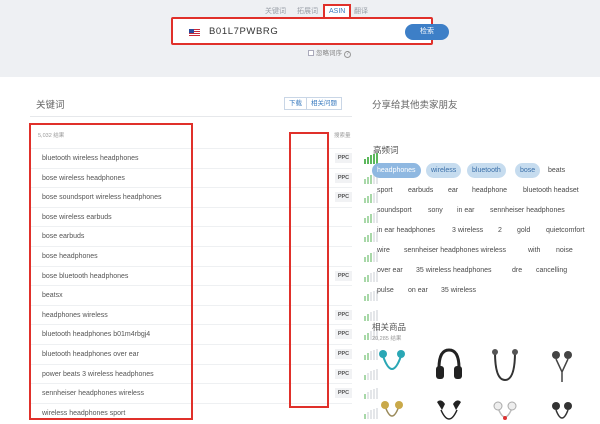 This screenshot has height=424, width=600. What do you see at coordinates (394, 210) in the screenshot?
I see `keyword-chip: soundsport` at bounding box center [394, 210].